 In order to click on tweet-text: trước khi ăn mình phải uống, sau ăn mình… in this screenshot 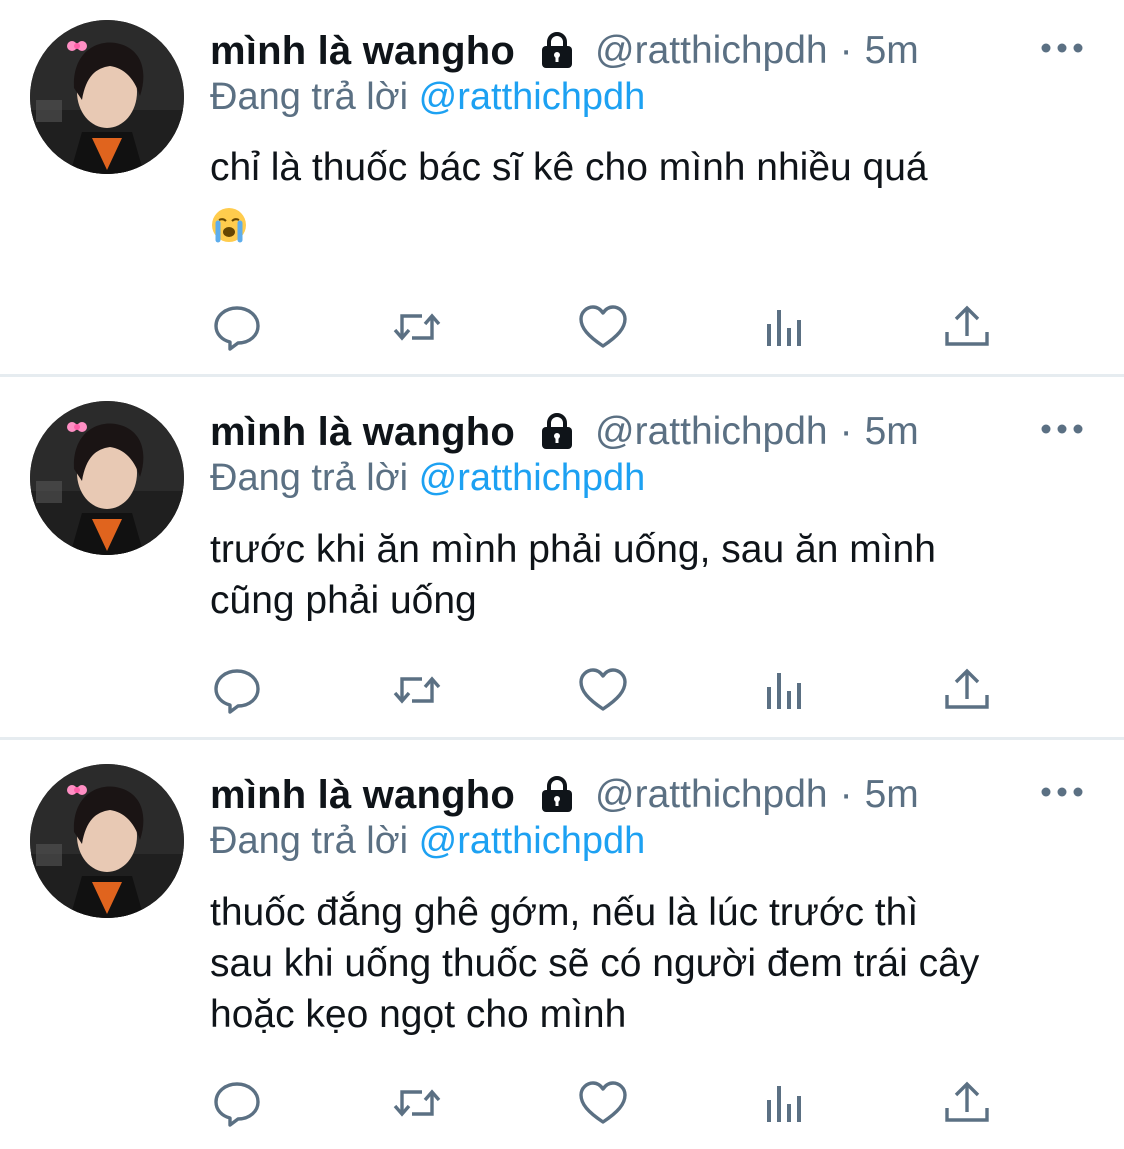, I will do `click(660, 575)`.